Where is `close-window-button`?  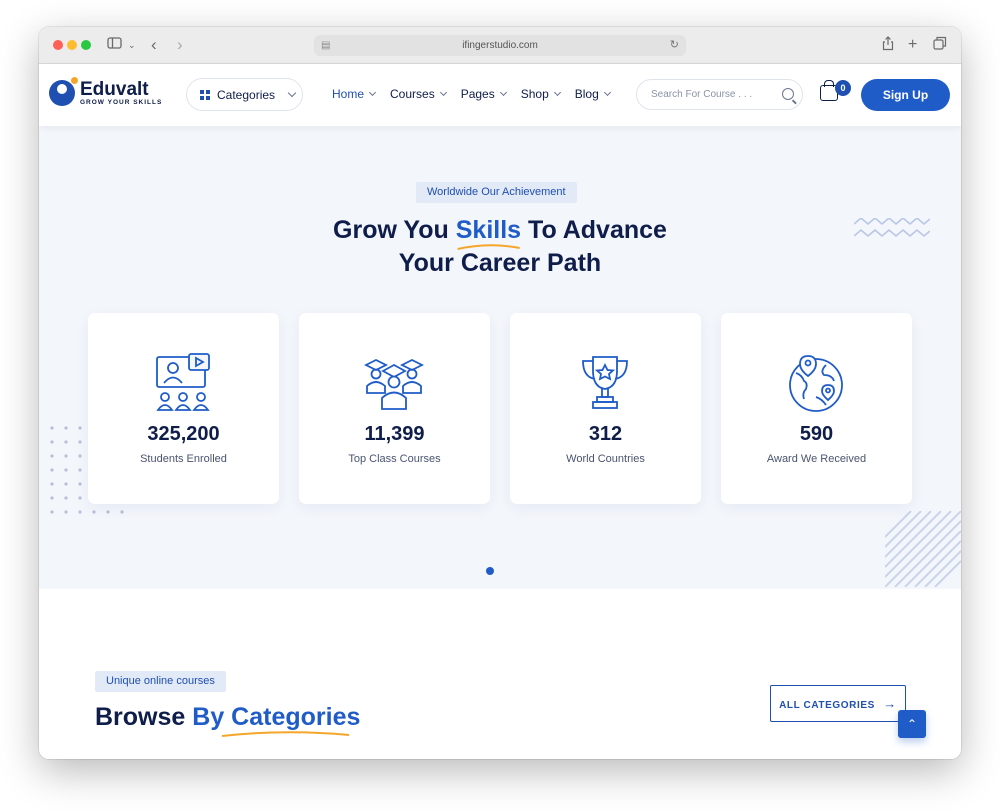 close-window-button is located at coordinates (58, 45).